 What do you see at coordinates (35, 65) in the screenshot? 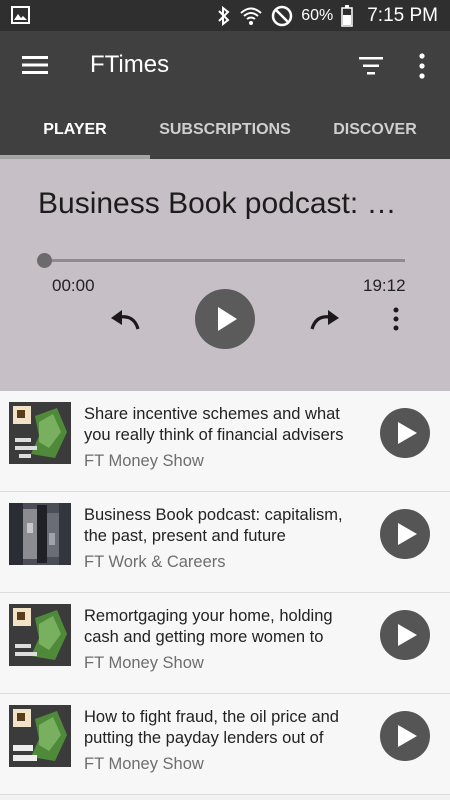
I see `hamburger-menu-icon` at bounding box center [35, 65].